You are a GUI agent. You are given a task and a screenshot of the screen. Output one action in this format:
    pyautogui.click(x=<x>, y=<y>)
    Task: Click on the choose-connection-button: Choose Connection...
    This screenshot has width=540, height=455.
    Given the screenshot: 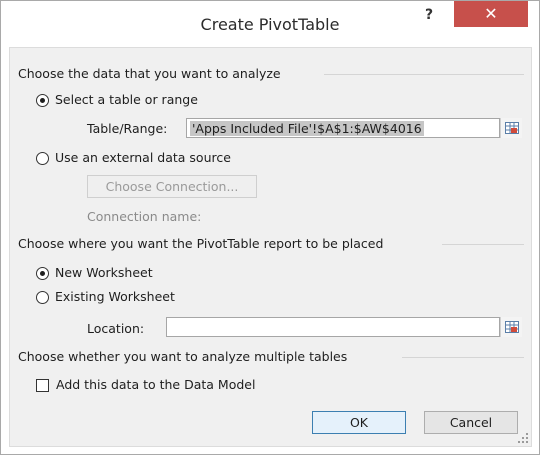 What is the action you would take?
    pyautogui.click(x=172, y=186)
    